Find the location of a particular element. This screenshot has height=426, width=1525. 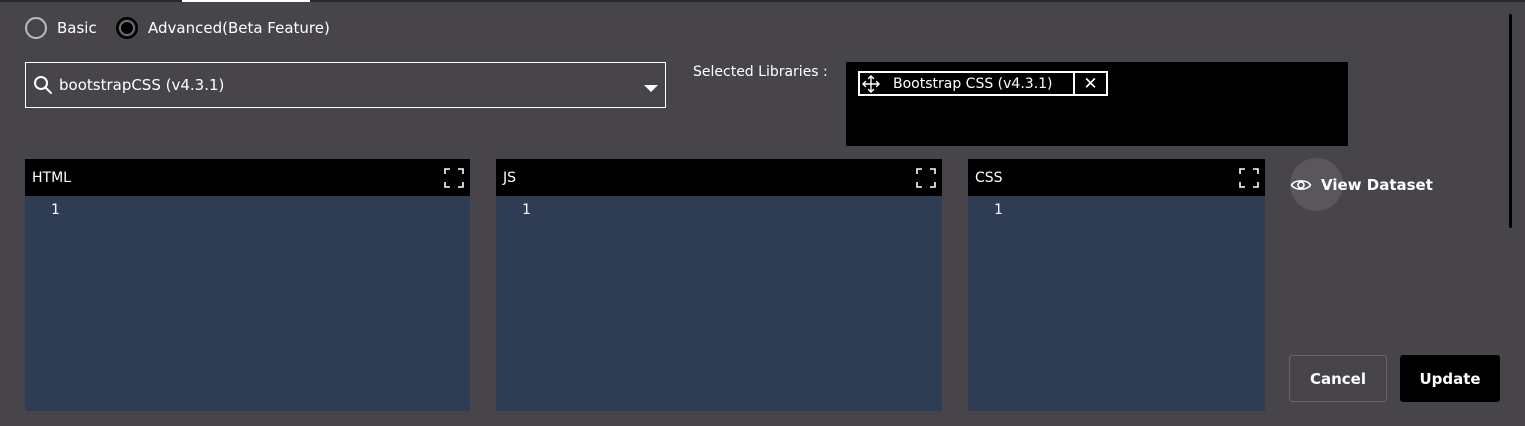

library-chip-name: Bootstrap CSS (v4.3.1) is located at coordinates (984, 83).